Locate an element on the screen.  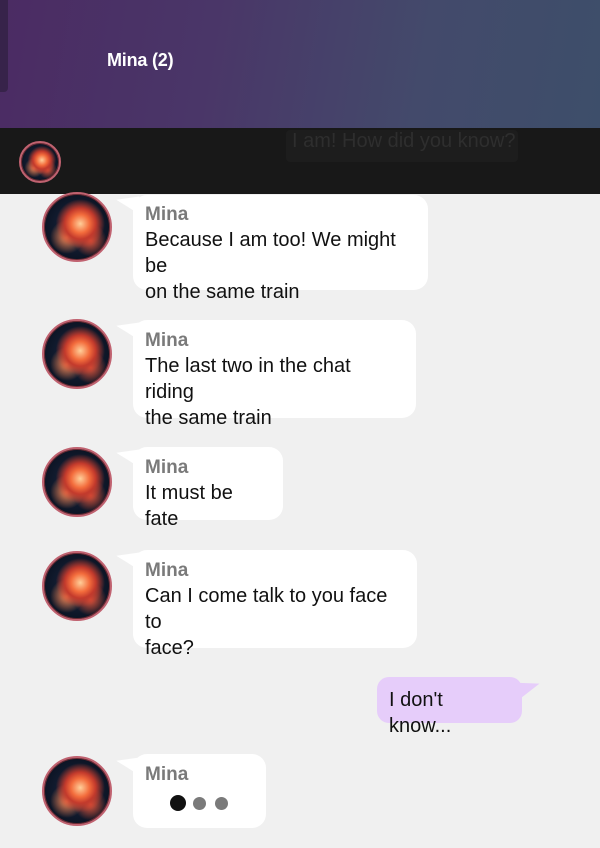
chat-title: Mina (2) is located at coordinates (140, 60).